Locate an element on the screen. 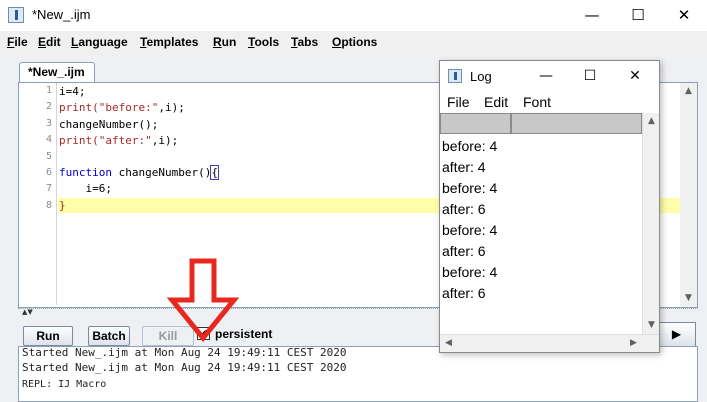  menu-tabs: Tabs is located at coordinates (304, 42).